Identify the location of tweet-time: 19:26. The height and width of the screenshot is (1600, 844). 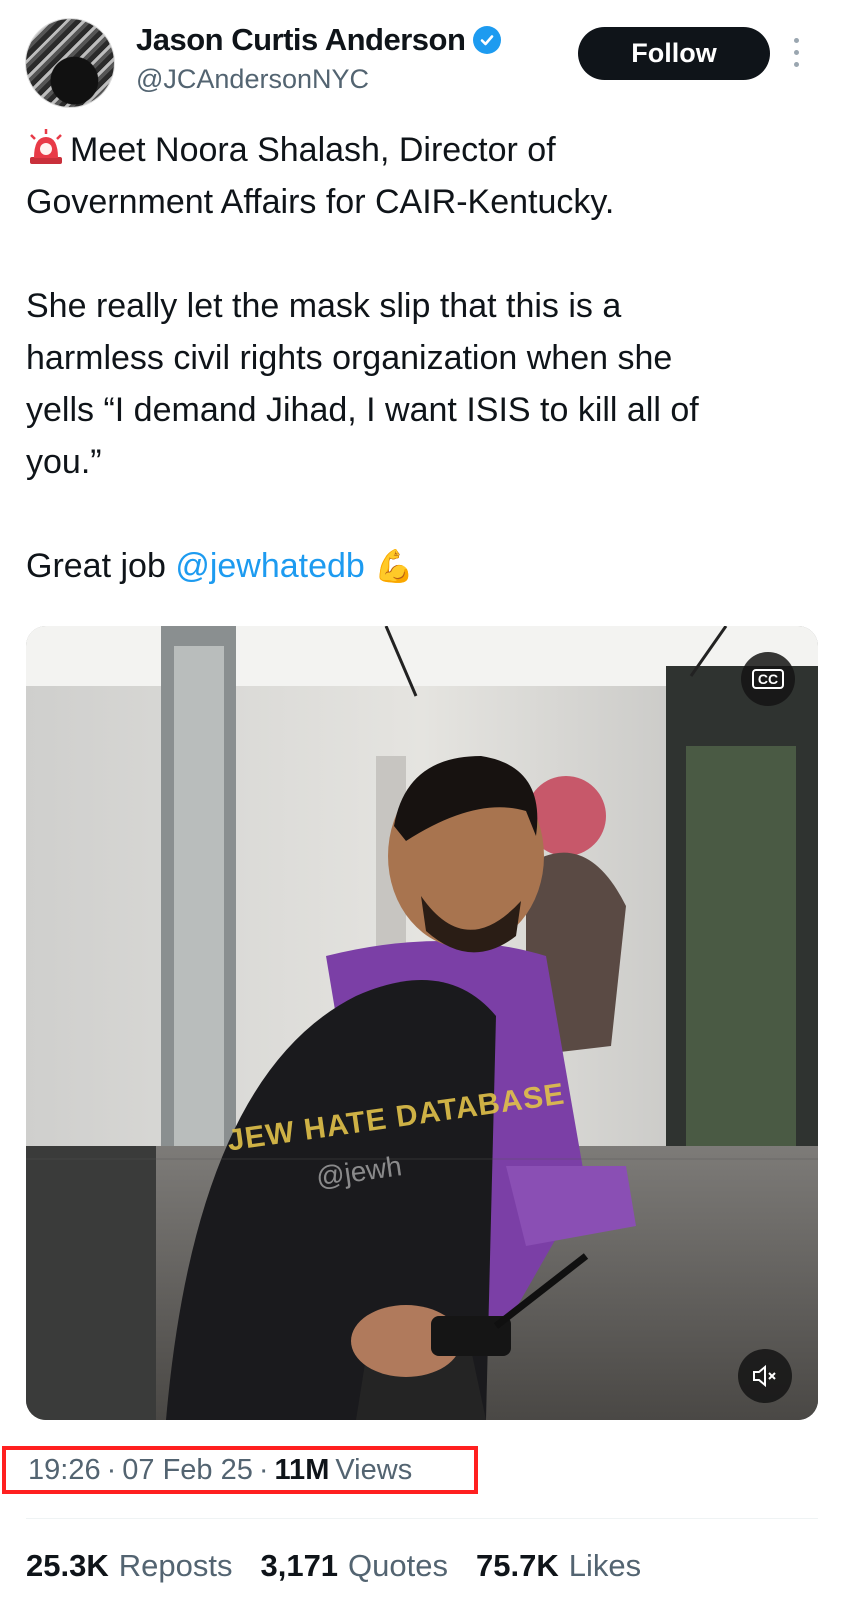
(64, 1470).